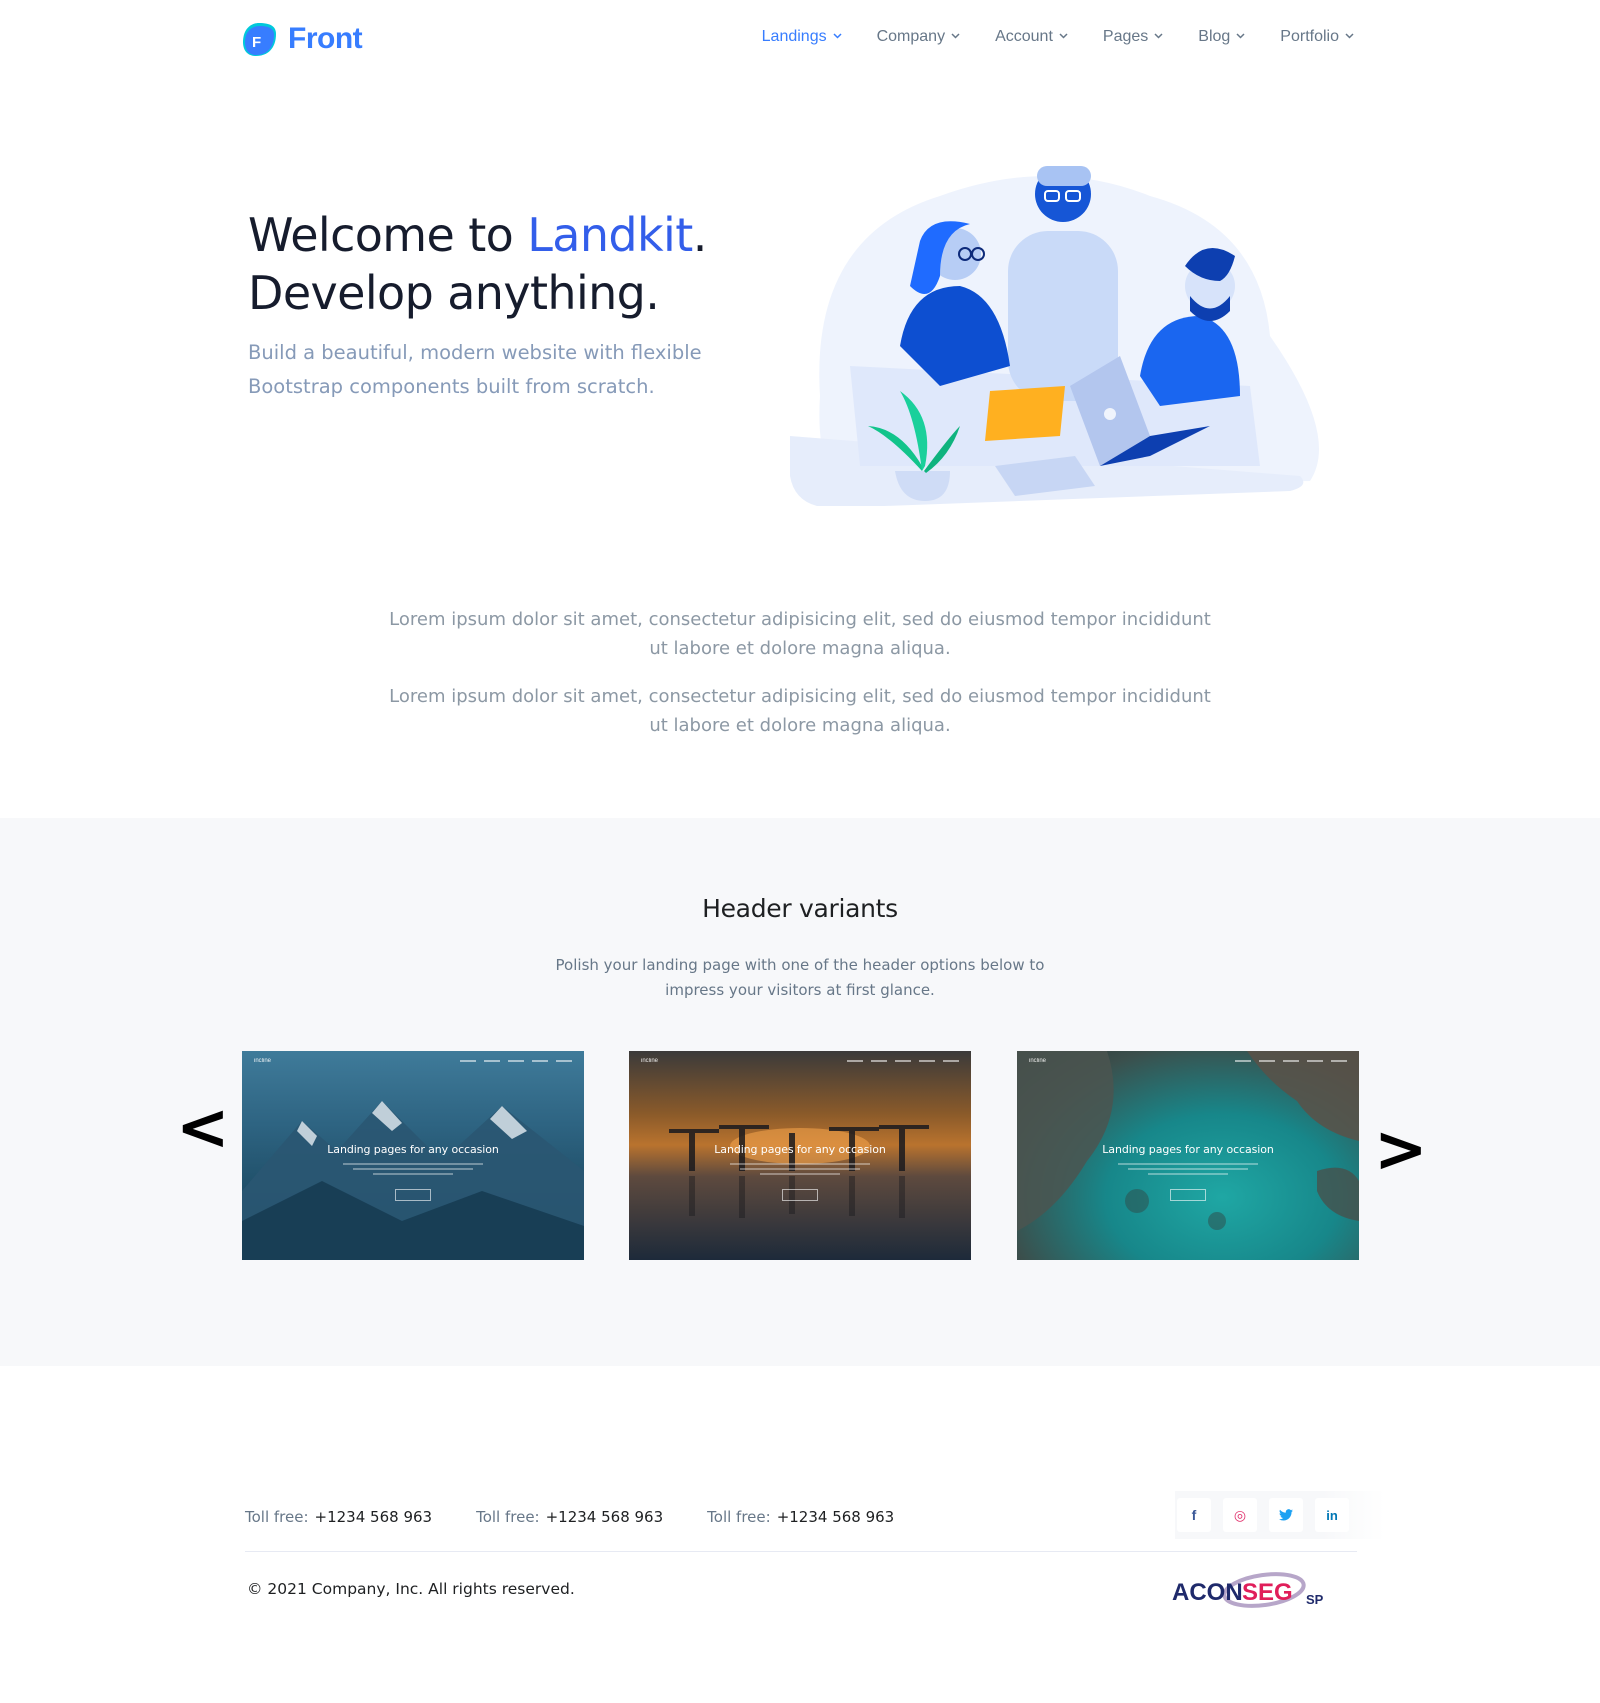 Image resolution: width=1600 pixels, height=1703 pixels. Describe the element at coordinates (794, 36) in the screenshot. I see `nav-item-label: Landings` at that location.